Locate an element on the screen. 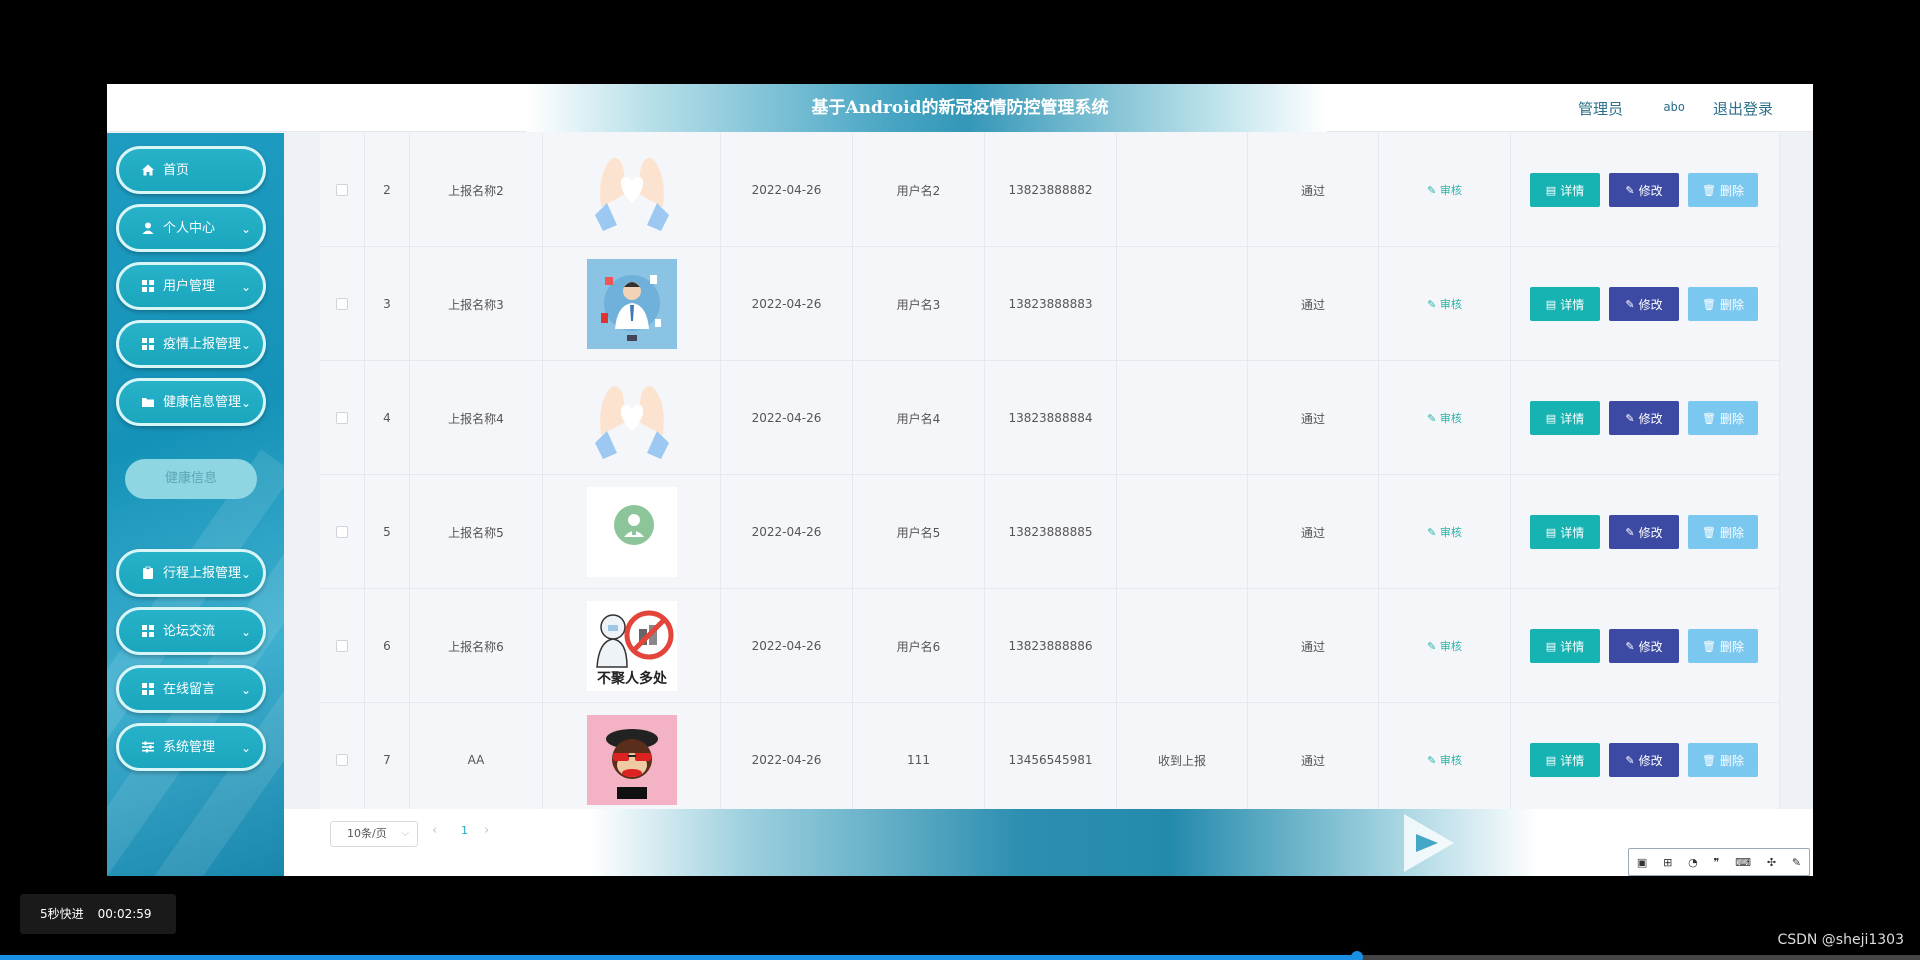 The height and width of the screenshot is (960, 1920). detail-button-label: 详情 is located at coordinates (1572, 760).